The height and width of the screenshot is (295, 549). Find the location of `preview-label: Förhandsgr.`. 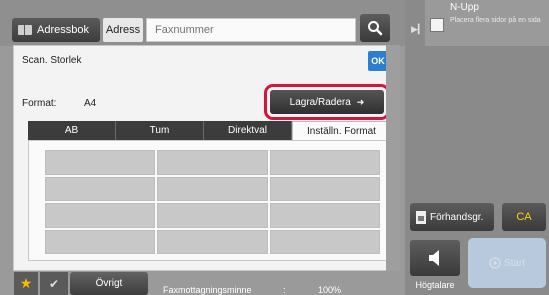

preview-label: Förhandsgr. is located at coordinates (457, 217).